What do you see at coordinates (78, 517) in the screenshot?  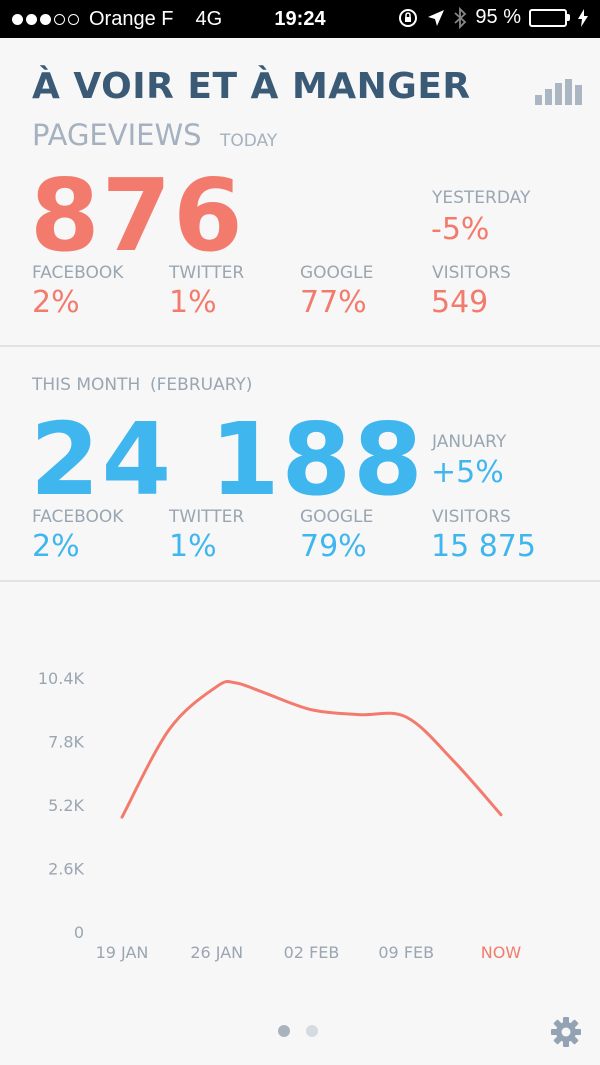 I see `month-facebook-label: FACEBOOK` at bounding box center [78, 517].